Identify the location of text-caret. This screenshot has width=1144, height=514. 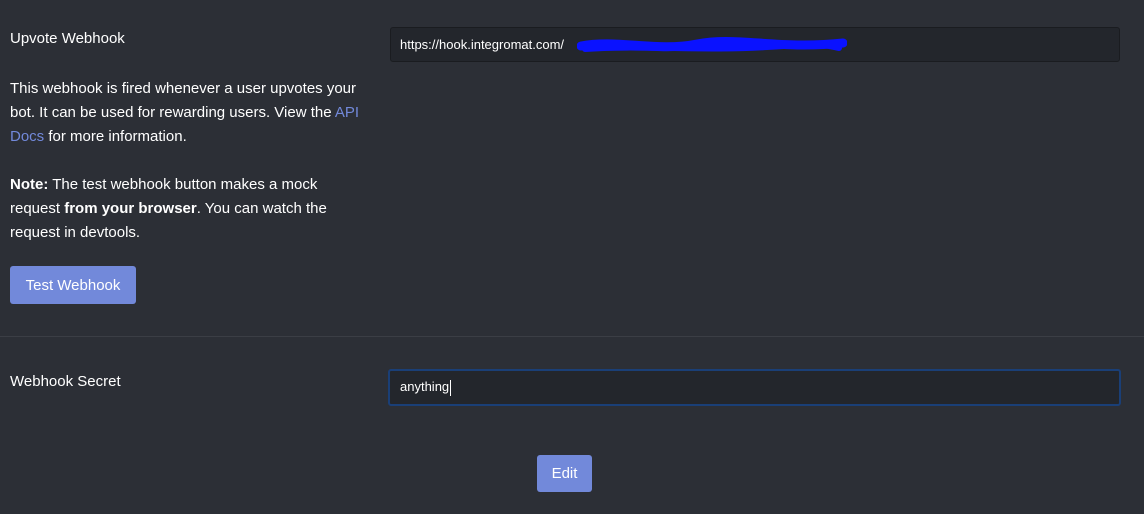
(451, 387).